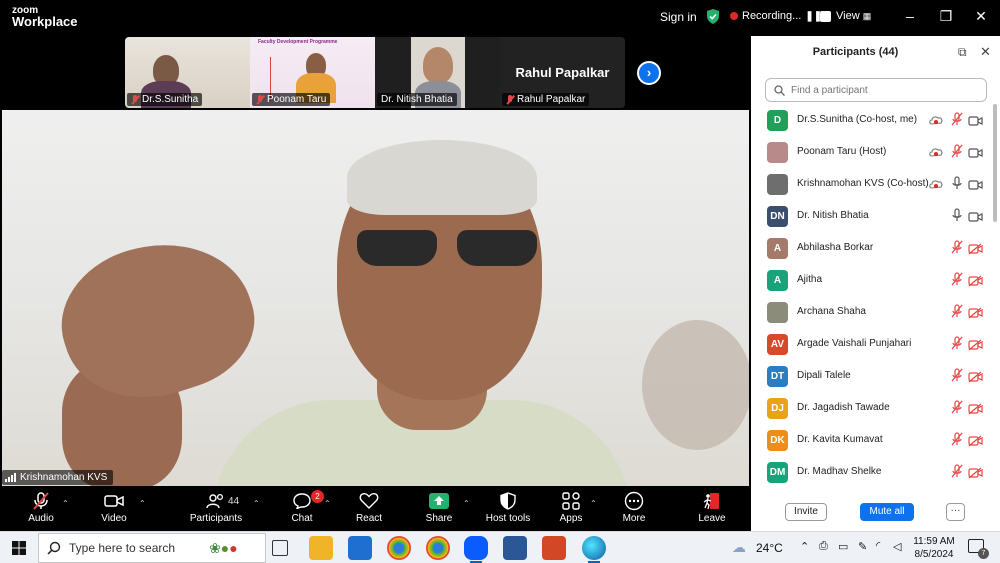  I want to click on close-window-icon: ✕, so click(981, 16).